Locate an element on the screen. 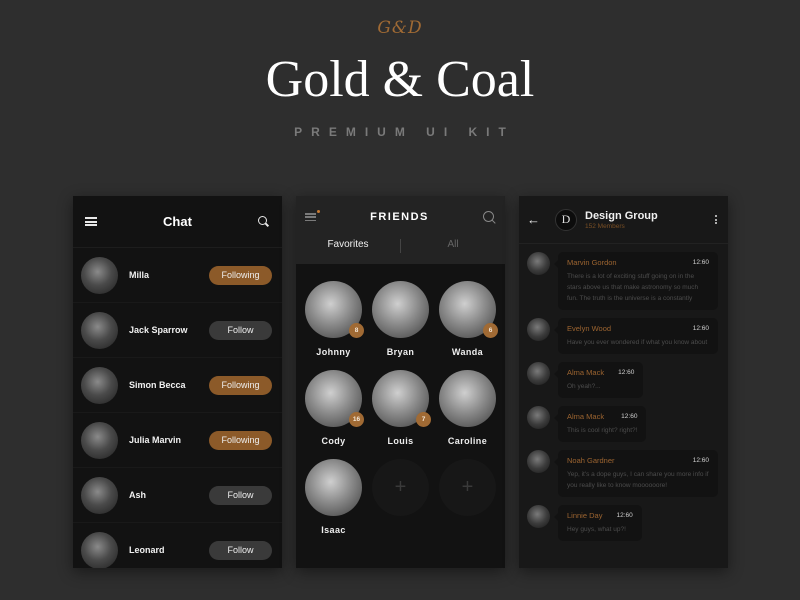  tab-favorites: Favorites is located at coordinates (348, 244).